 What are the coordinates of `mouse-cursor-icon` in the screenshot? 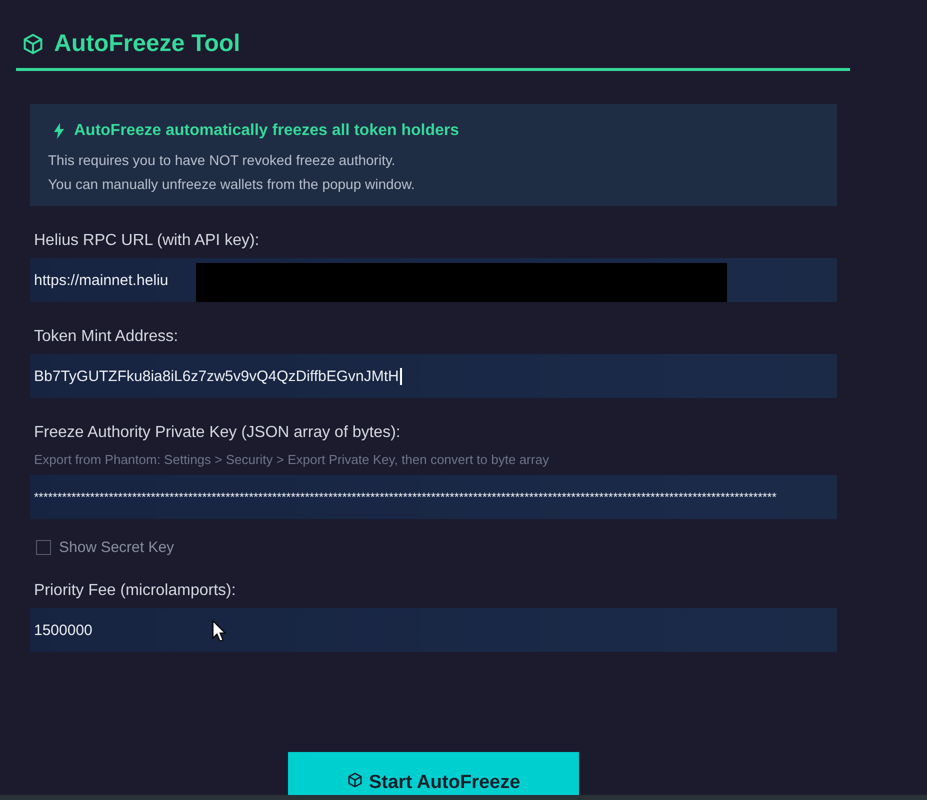 It's located at (219, 631).